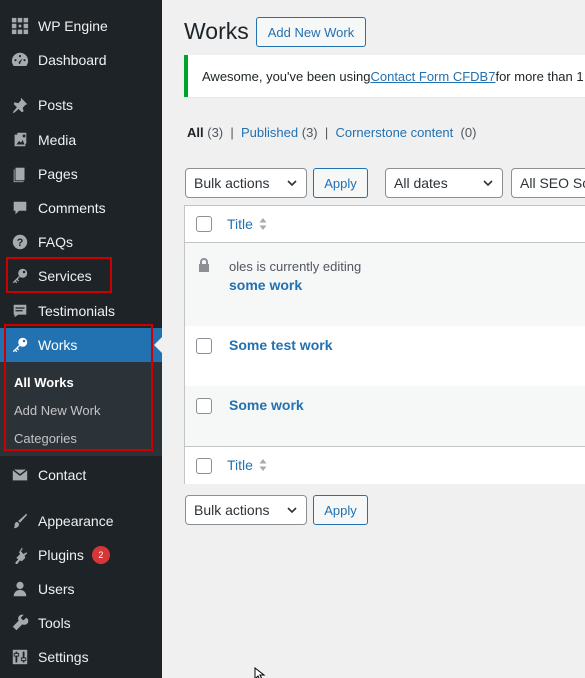  I want to click on brush-icon, so click(20, 521).